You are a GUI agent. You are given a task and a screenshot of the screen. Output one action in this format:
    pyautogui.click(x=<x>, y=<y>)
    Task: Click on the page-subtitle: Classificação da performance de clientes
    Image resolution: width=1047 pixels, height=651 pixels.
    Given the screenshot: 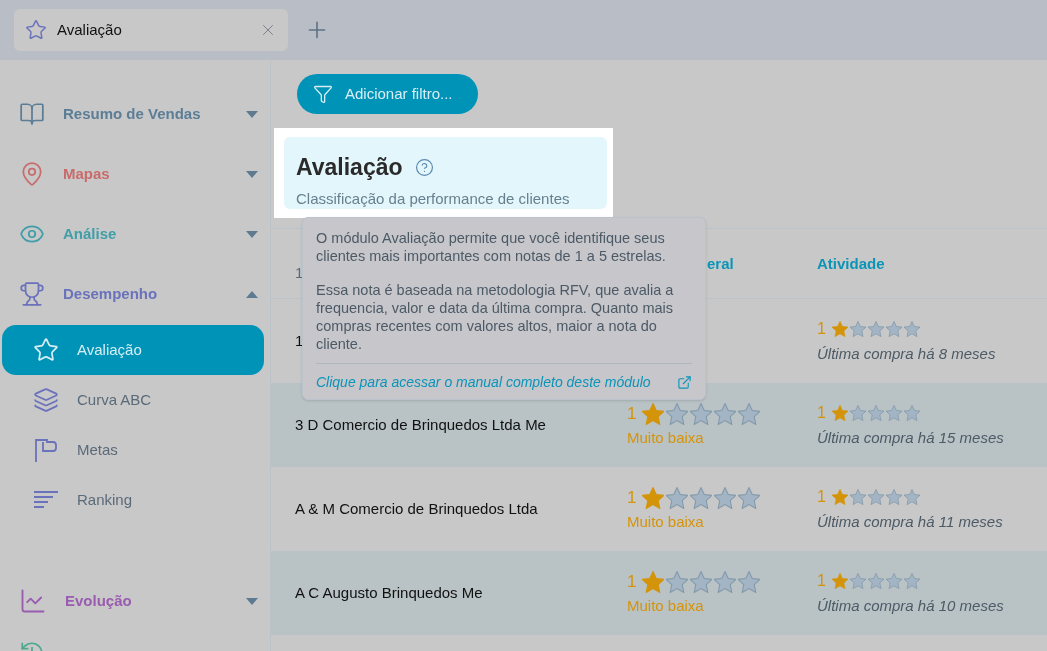 What is the action you would take?
    pyautogui.click(x=433, y=198)
    